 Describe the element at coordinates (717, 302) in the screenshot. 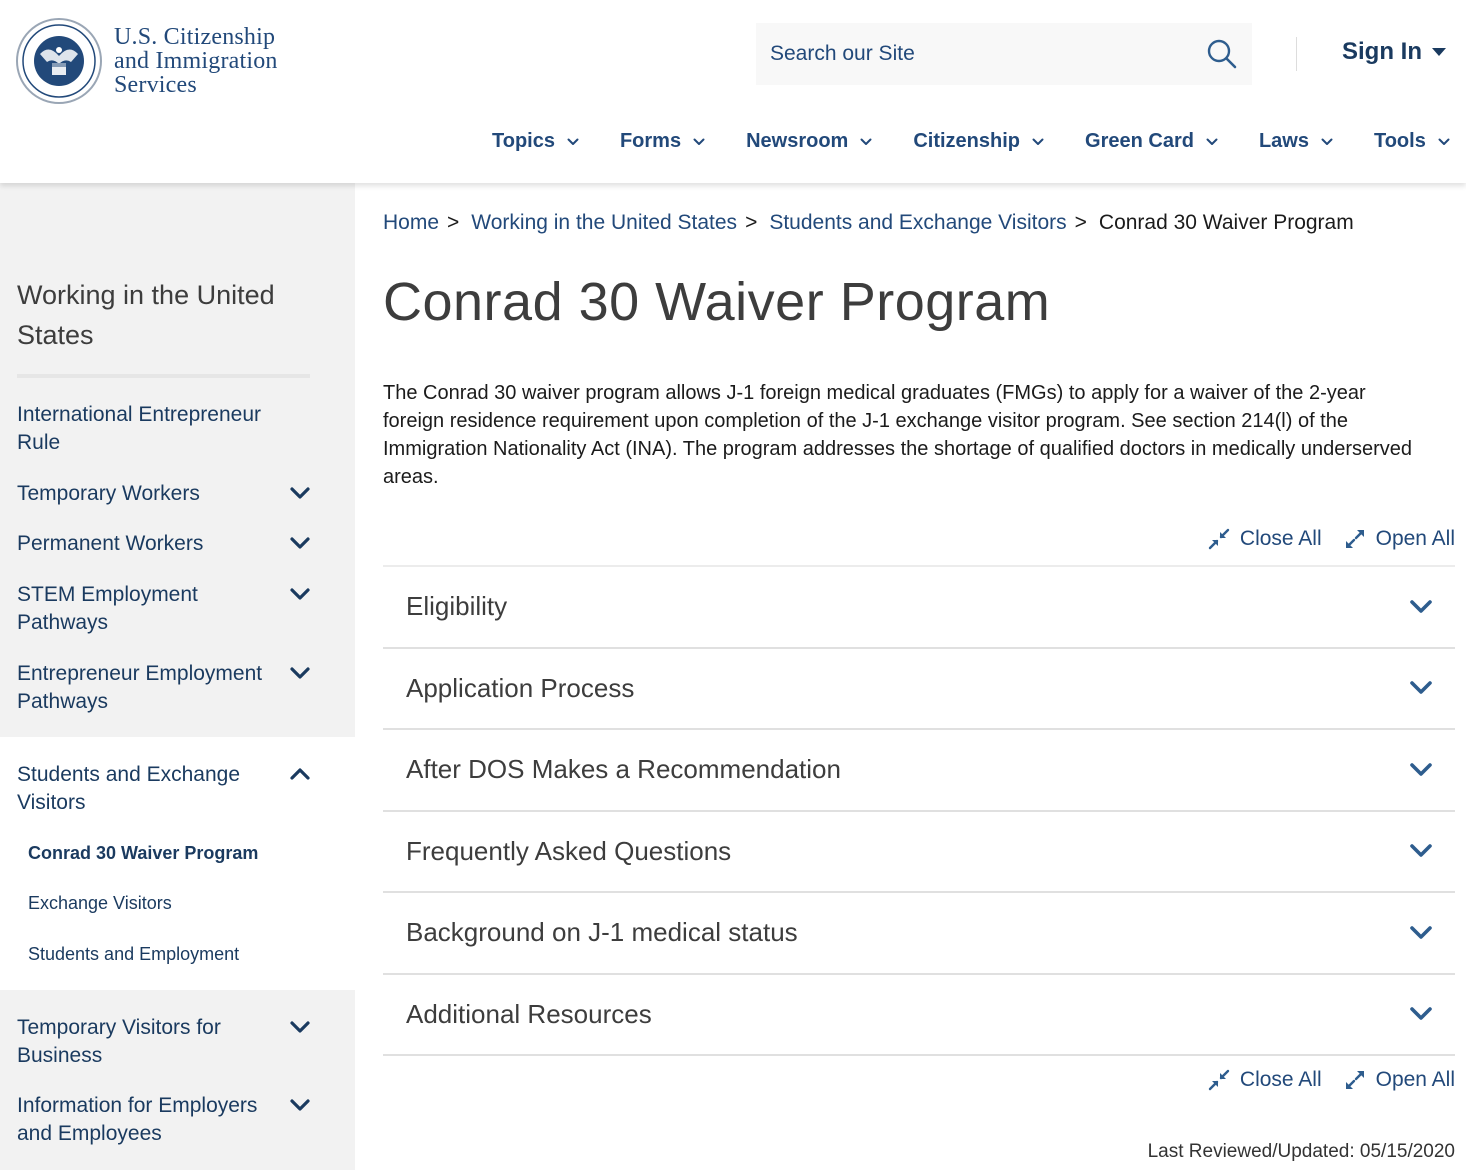

I see `page-title: Conrad 30 Waiver Program` at that location.